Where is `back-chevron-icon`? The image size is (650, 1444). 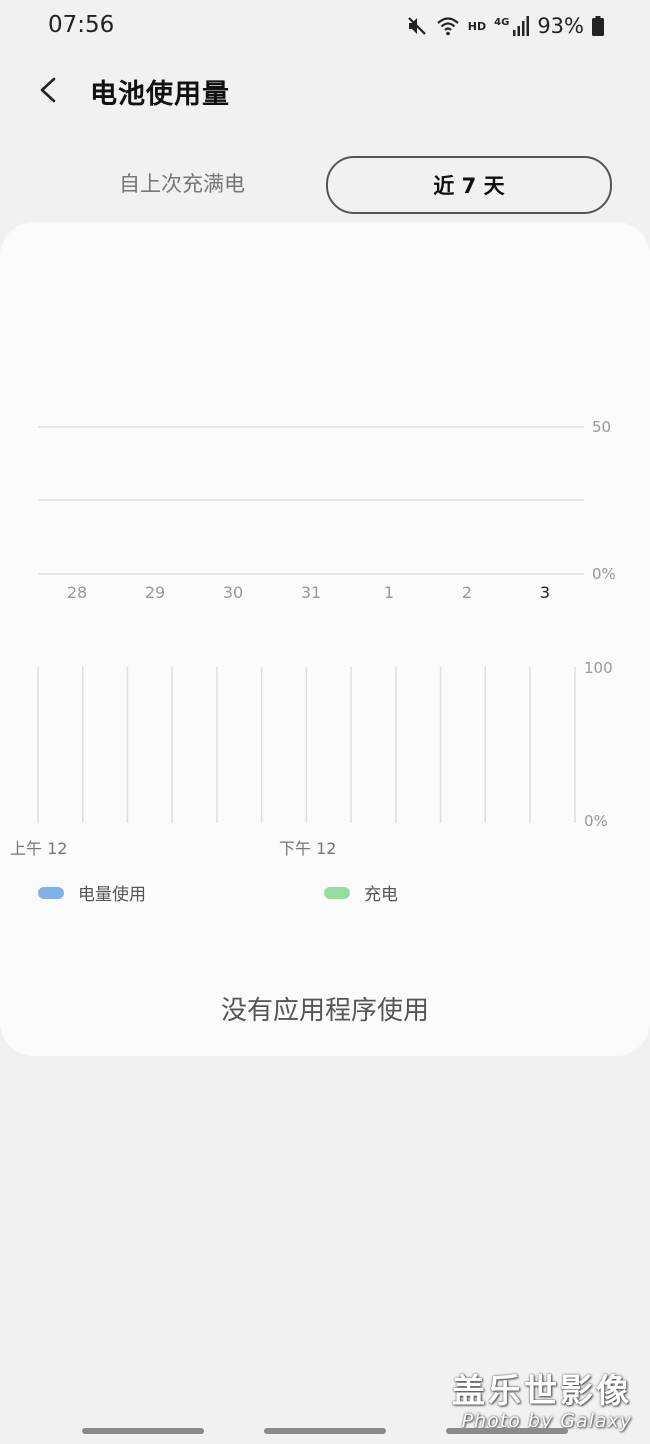 back-chevron-icon is located at coordinates (48, 90).